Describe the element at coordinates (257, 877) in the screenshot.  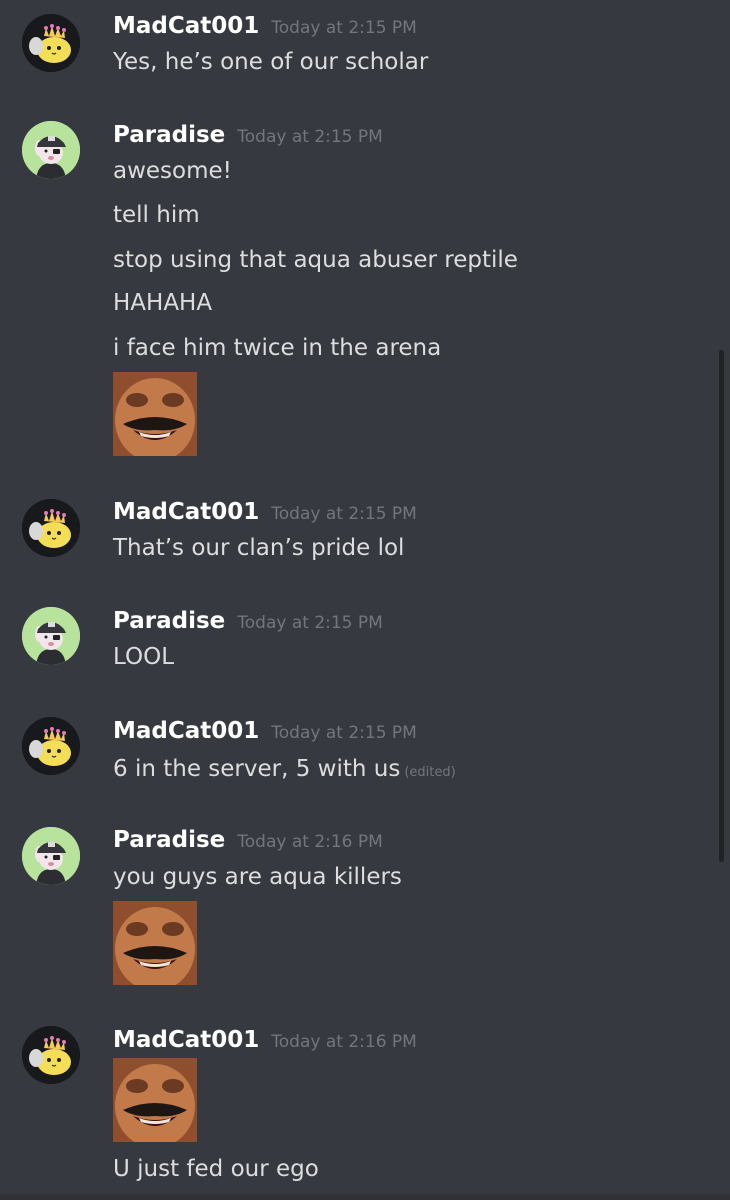
I see `message-text: you guys are aqua killers` at that location.